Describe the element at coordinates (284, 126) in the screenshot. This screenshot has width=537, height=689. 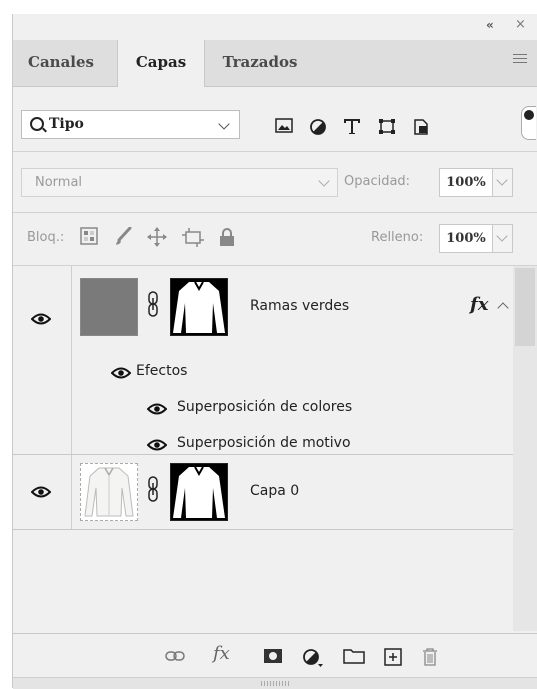
I see `image-filter-icon` at that location.